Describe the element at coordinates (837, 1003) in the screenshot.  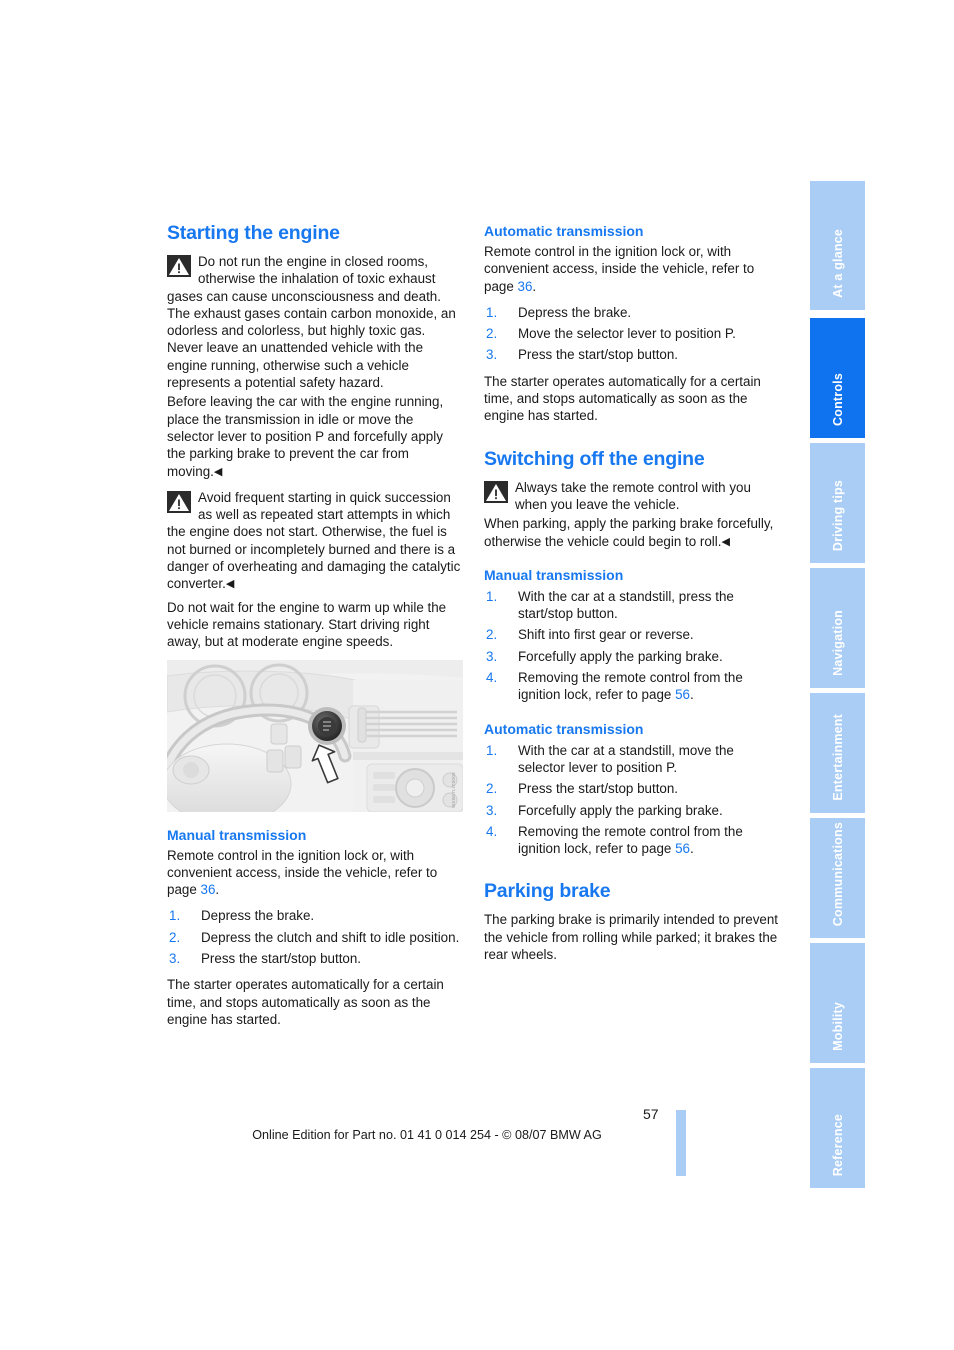
I see `tab-mobility: Mobility` at that location.